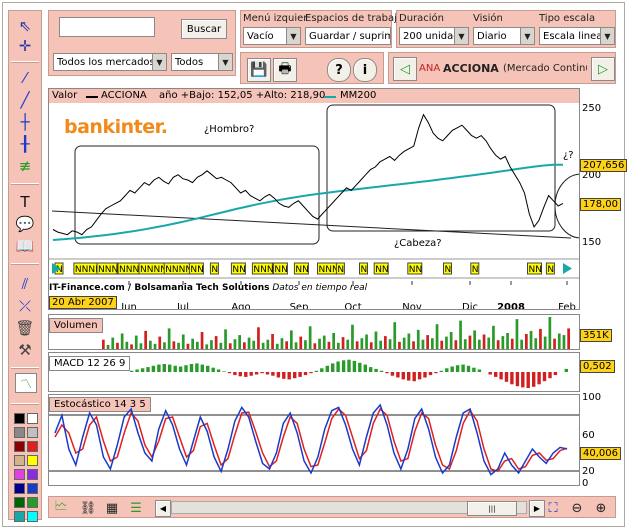  I want to click on color-swatch-tan, so click(19, 460).